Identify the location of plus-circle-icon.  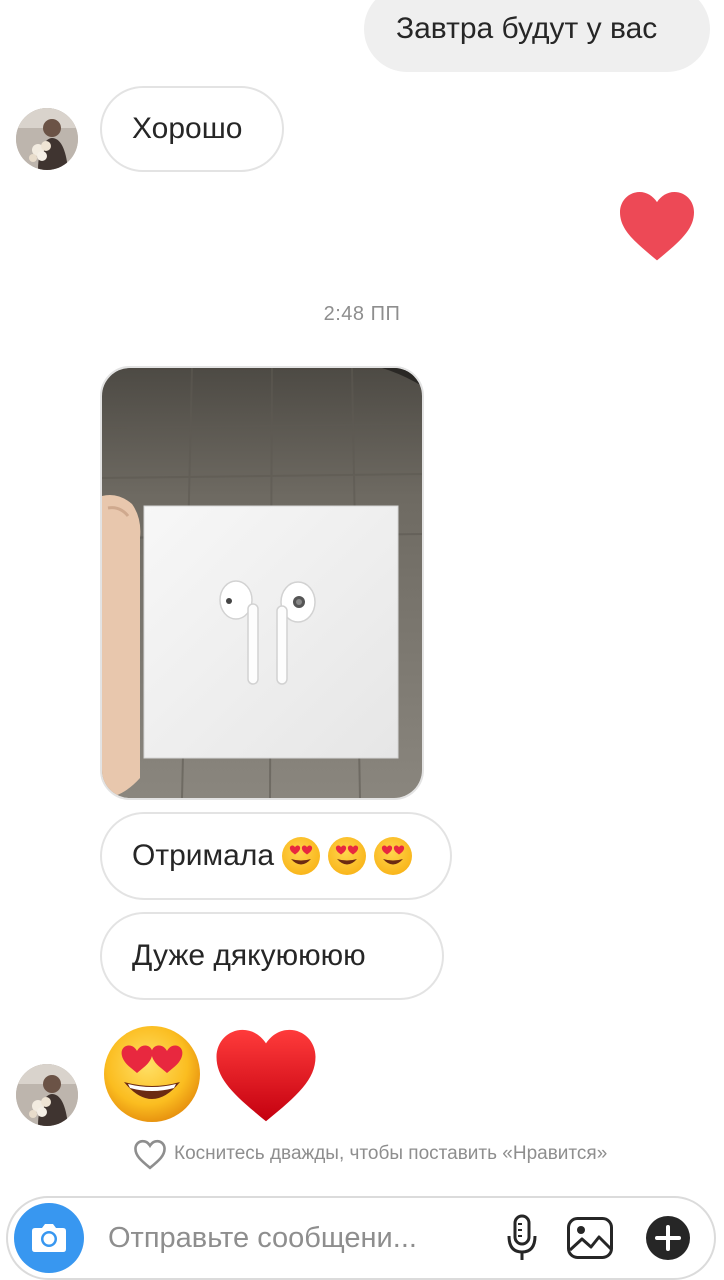
(668, 1238).